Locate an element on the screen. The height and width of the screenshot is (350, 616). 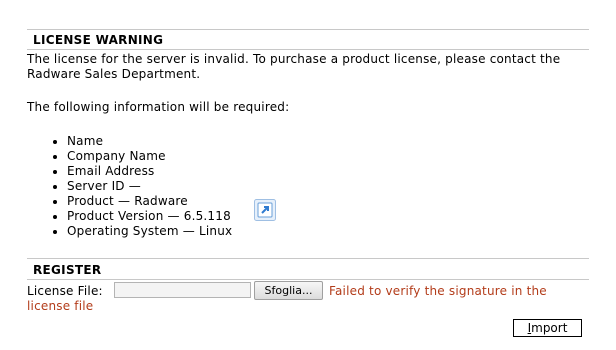
list-item: Email Address is located at coordinates (149, 171).